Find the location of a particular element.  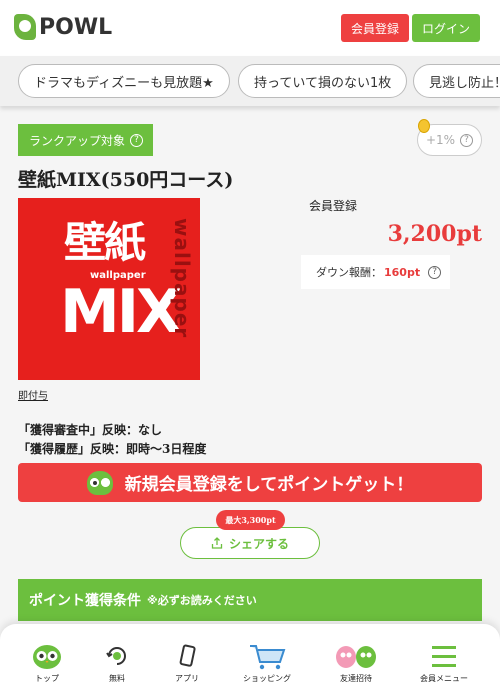

nav-label: 会員メニュー is located at coordinates (444, 678).